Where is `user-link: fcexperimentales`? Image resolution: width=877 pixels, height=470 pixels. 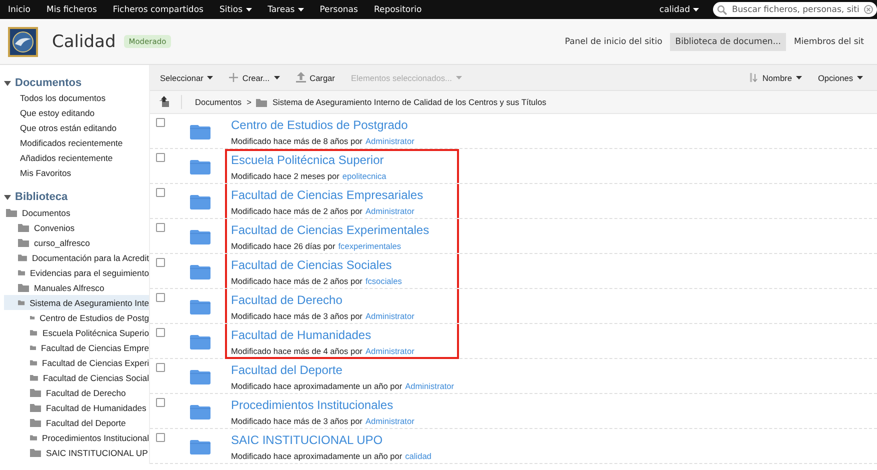
user-link: fcexperimentales is located at coordinates (369, 246).